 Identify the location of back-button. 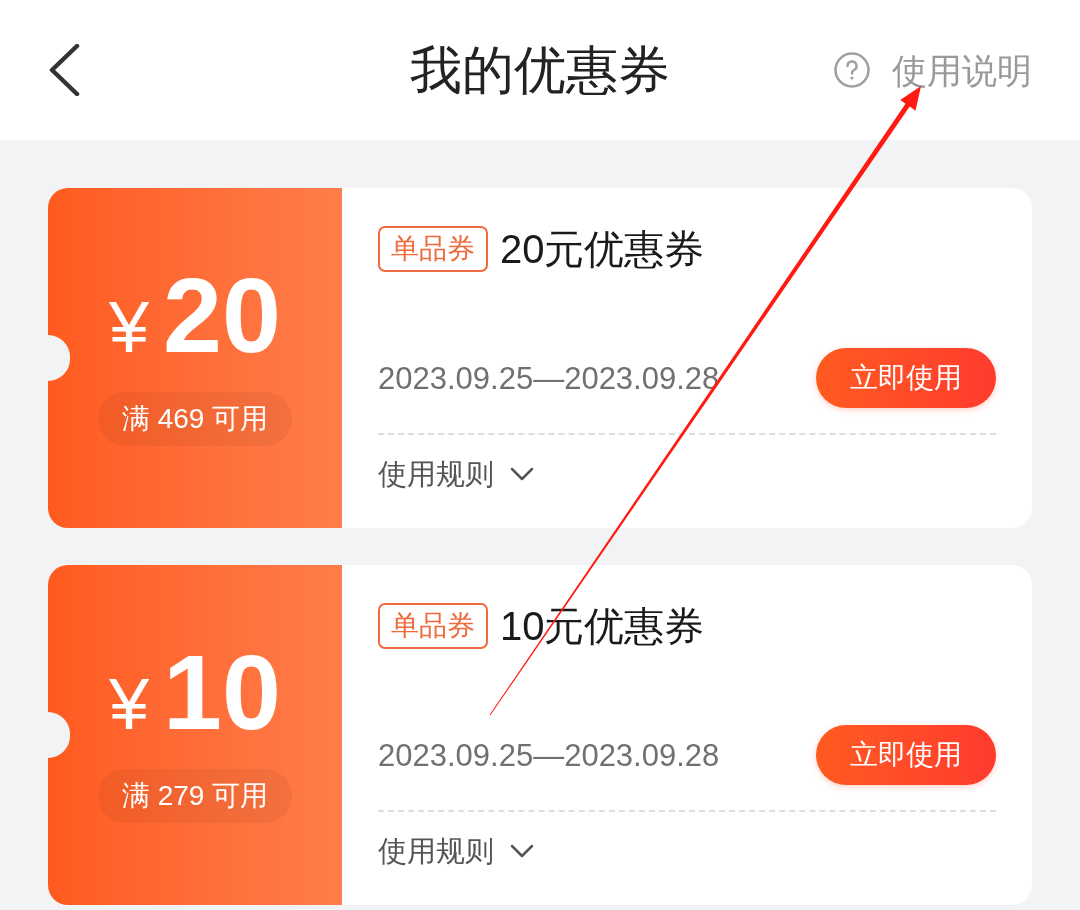
(65, 70).